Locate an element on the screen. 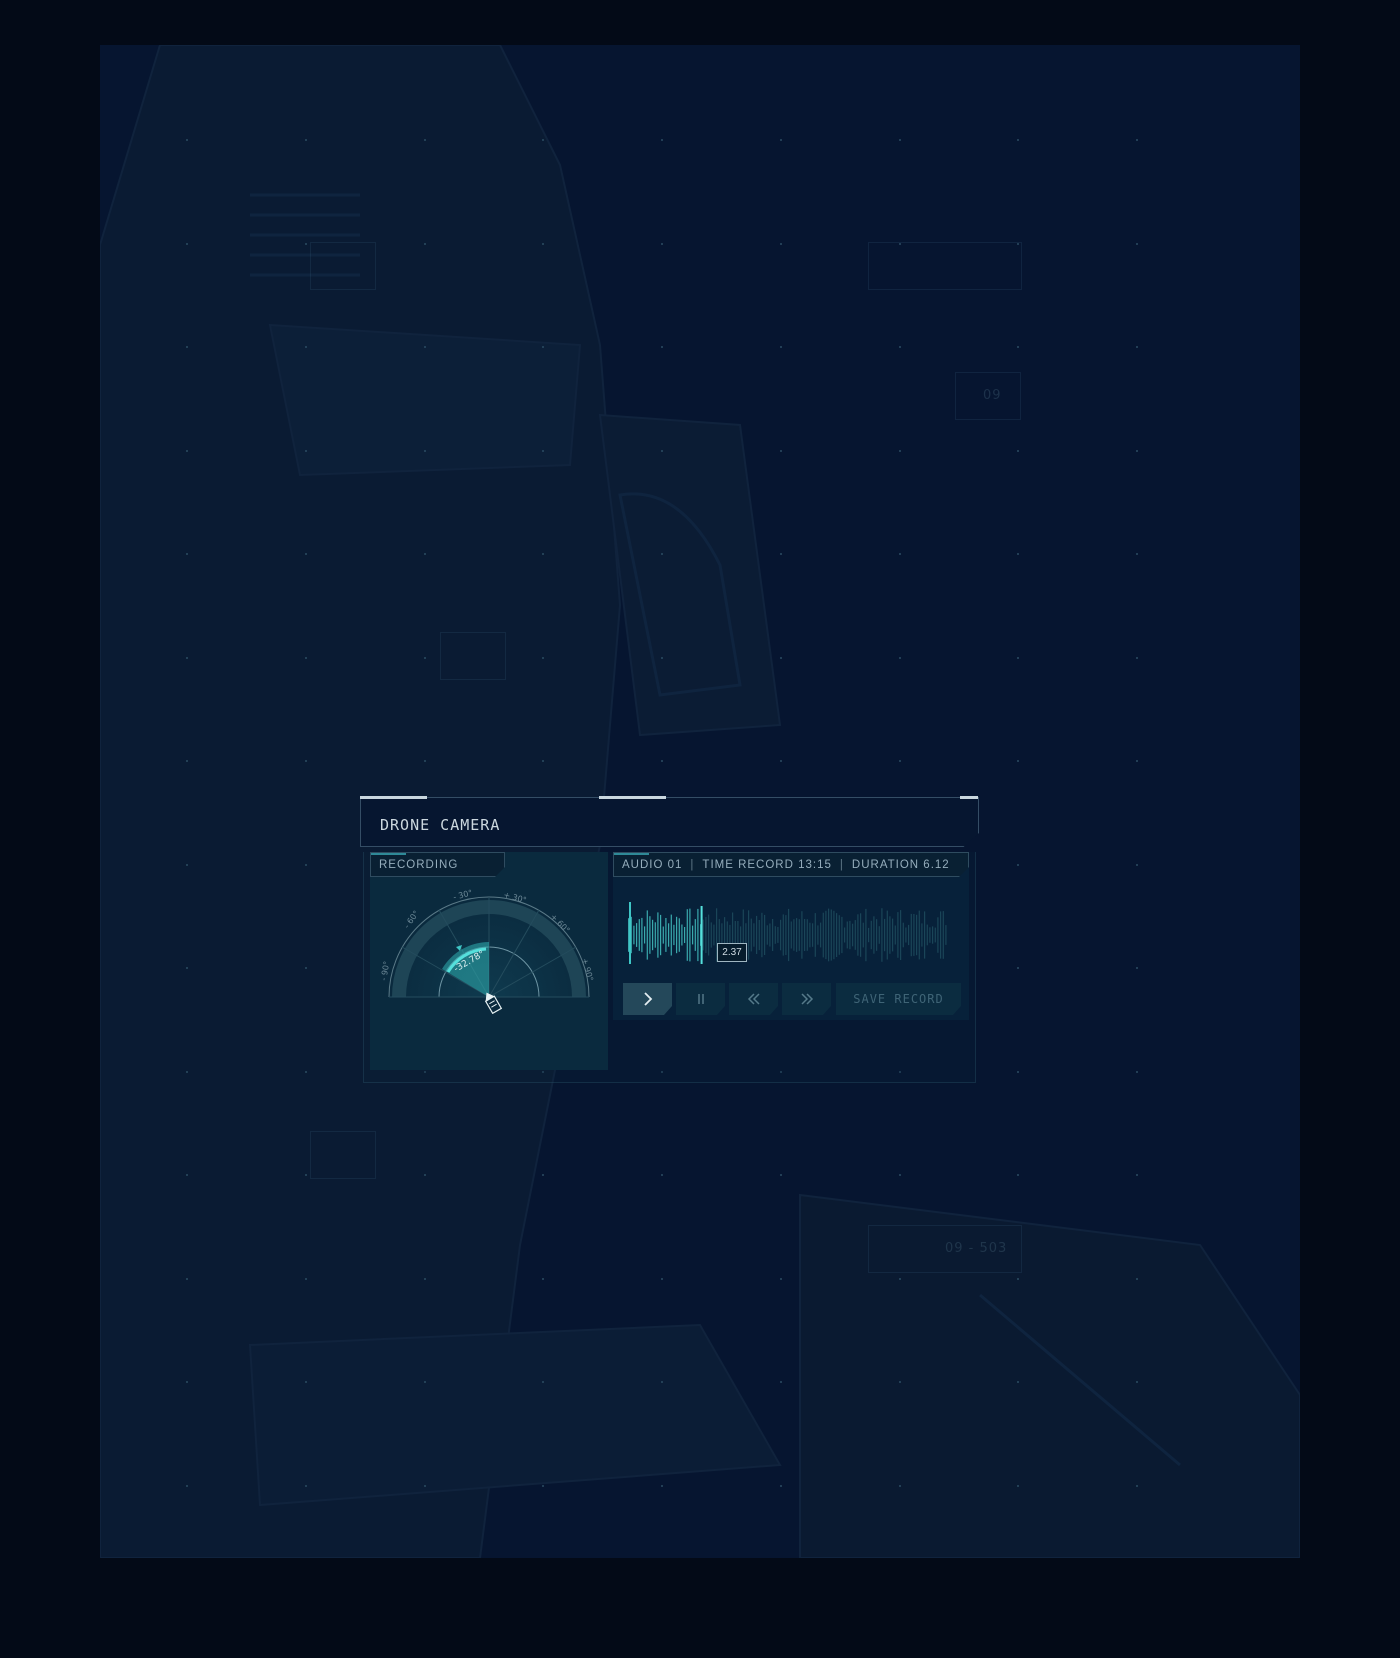 Image resolution: width=1400 pixels, height=1658 pixels. play-icon is located at coordinates (648, 999).